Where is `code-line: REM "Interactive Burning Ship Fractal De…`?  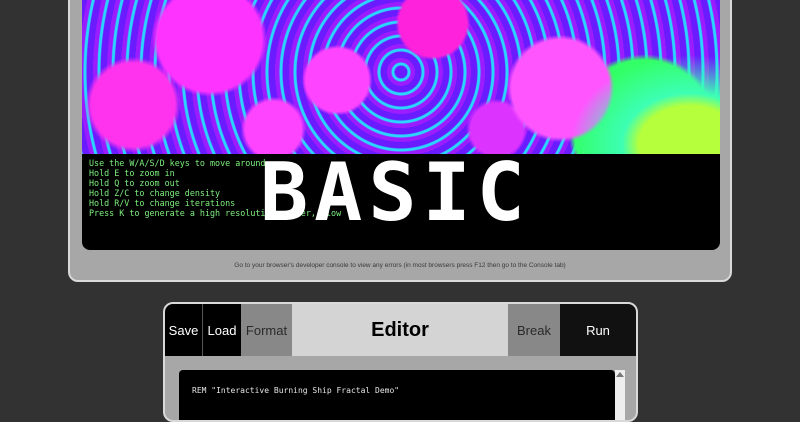
code-line: REM "Interactive Burning Ship Fractal De… is located at coordinates (296, 390).